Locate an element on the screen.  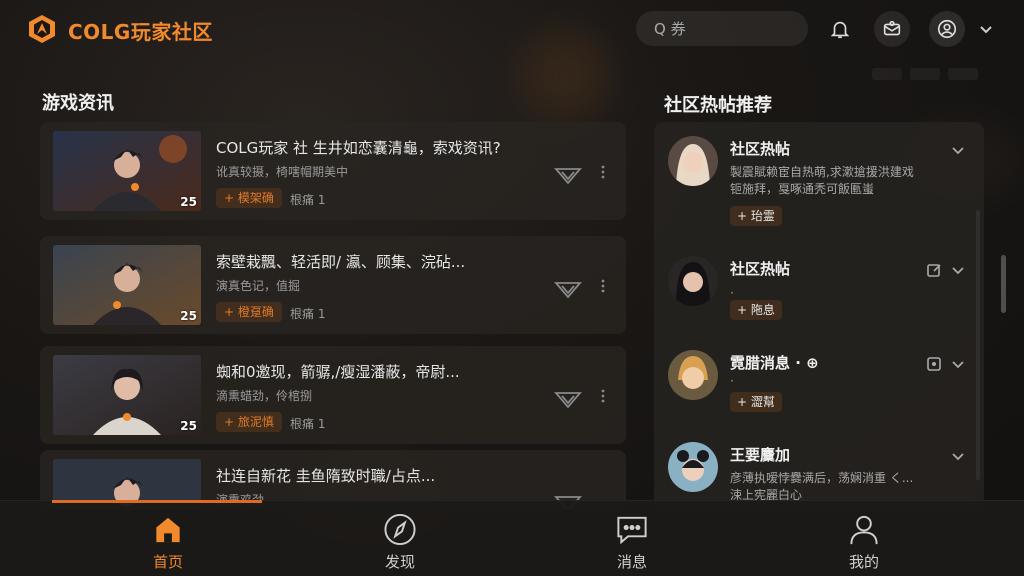
hot-posts-section-title: 社区热帖推荐 is located at coordinates (718, 105).